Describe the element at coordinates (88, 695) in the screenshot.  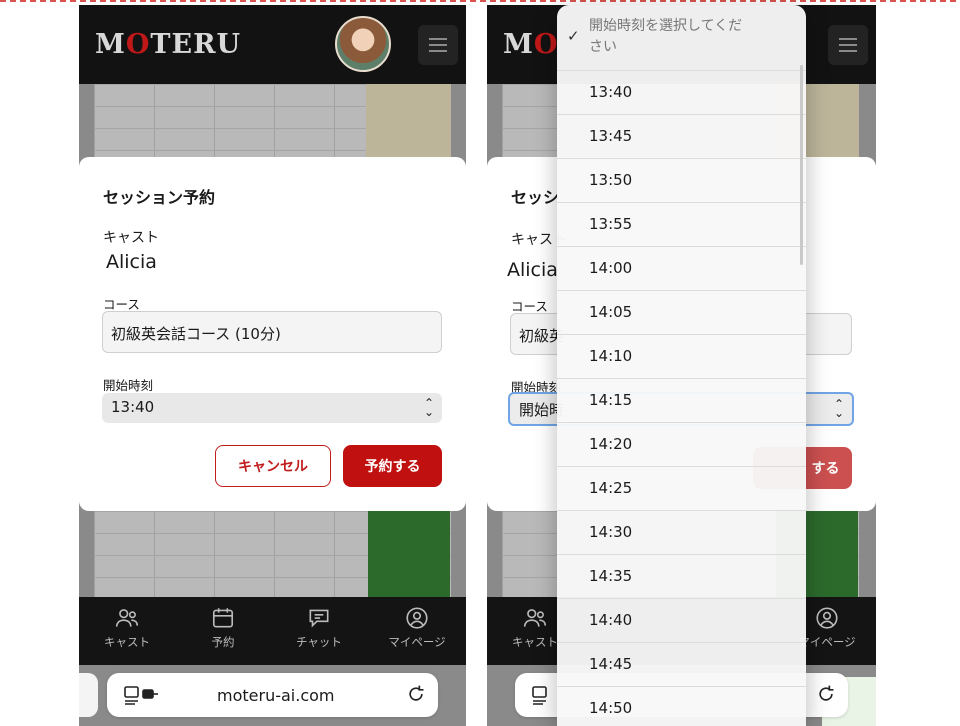
I see `browser-side-tab` at that location.